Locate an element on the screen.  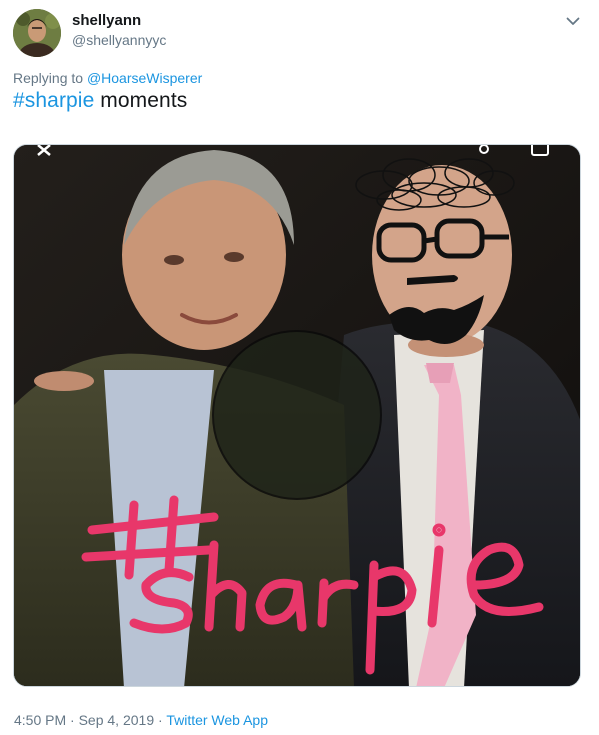
user-handle: @shellyannyyc is located at coordinates (119, 40).